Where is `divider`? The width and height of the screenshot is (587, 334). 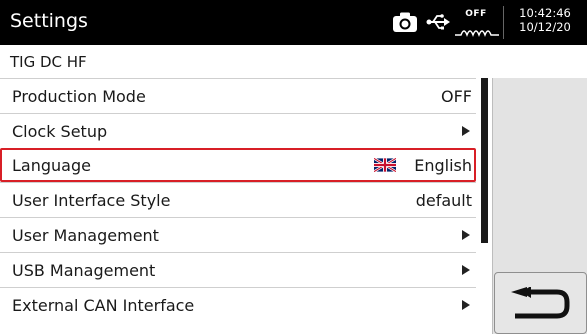 divider is located at coordinates (503, 22).